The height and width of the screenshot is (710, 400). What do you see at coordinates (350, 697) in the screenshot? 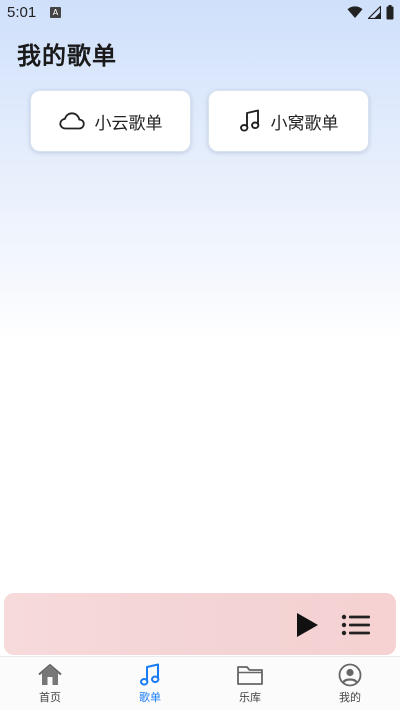
I see `tab-profile-label: 我的` at bounding box center [350, 697].